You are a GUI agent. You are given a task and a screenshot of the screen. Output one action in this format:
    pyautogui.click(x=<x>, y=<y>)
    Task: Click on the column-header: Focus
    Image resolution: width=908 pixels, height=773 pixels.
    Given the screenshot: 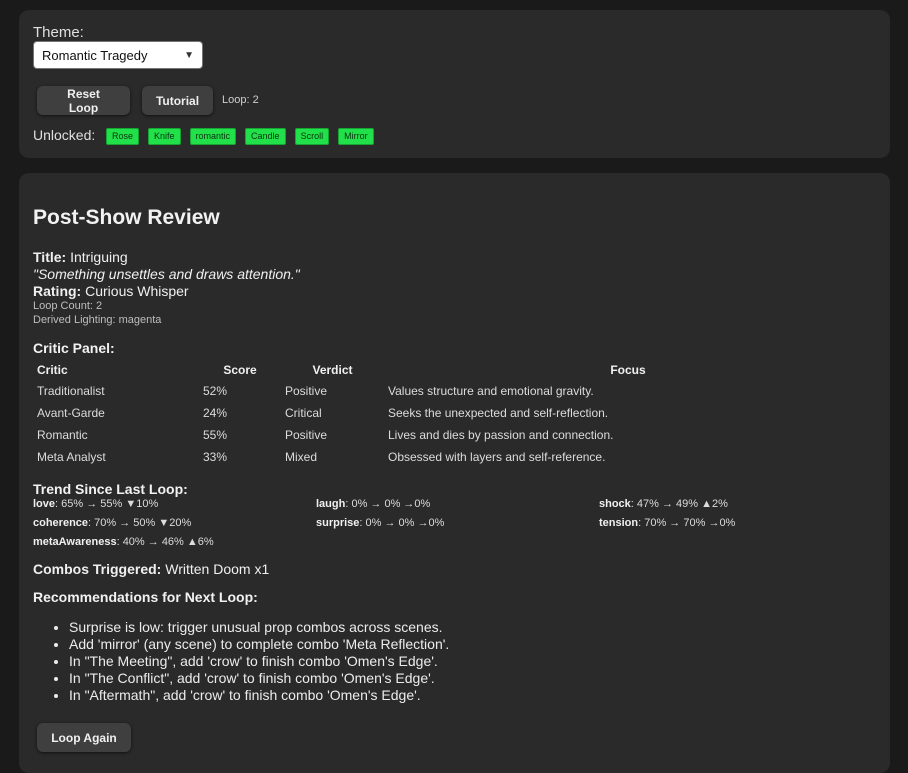 What is the action you would take?
    pyautogui.click(x=628, y=370)
    